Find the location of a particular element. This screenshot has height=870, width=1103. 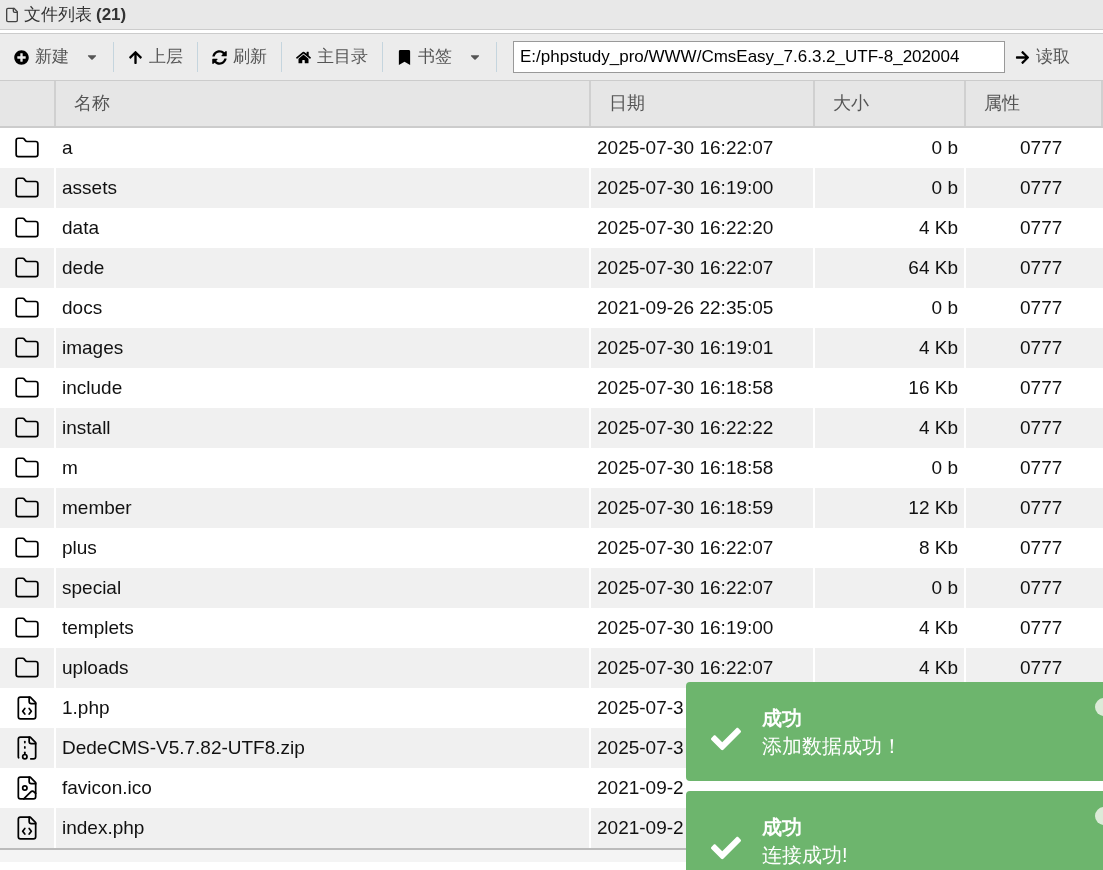

arrow-right-icon is located at coordinates (1022, 57).